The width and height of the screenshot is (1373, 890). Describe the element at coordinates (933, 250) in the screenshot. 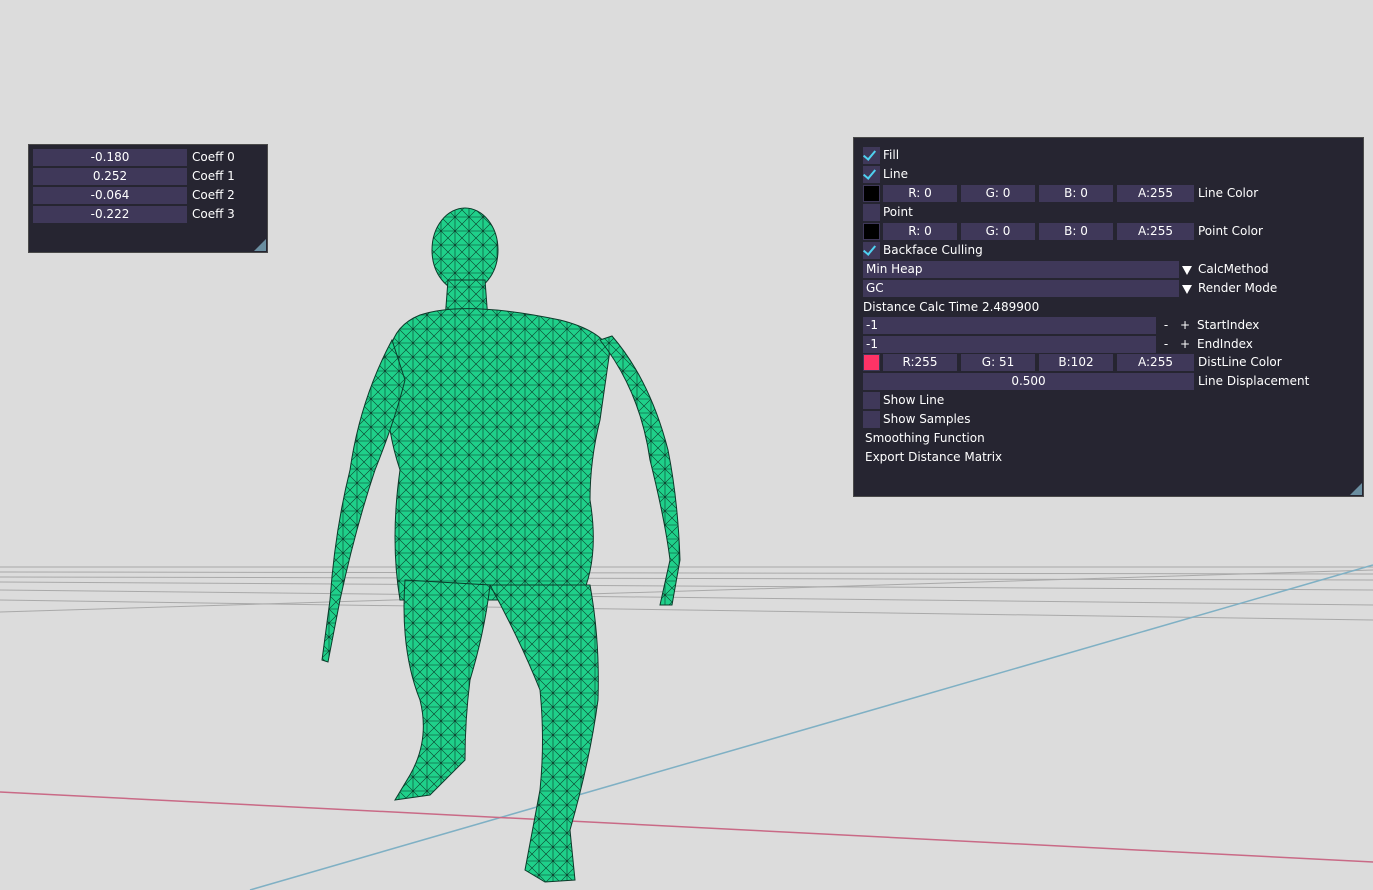

I see `backface-culling-label: Backface Culling` at that location.